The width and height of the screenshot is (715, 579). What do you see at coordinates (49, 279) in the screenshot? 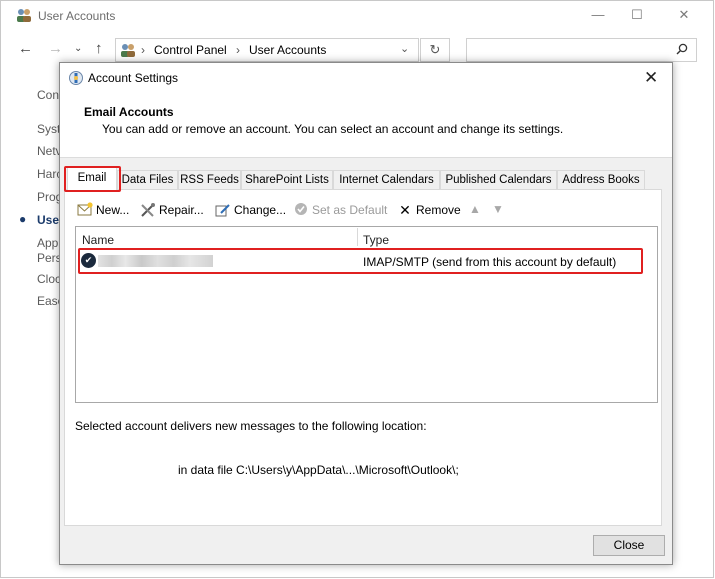
I see `sidebar-item-clock: Cloc` at bounding box center [49, 279].